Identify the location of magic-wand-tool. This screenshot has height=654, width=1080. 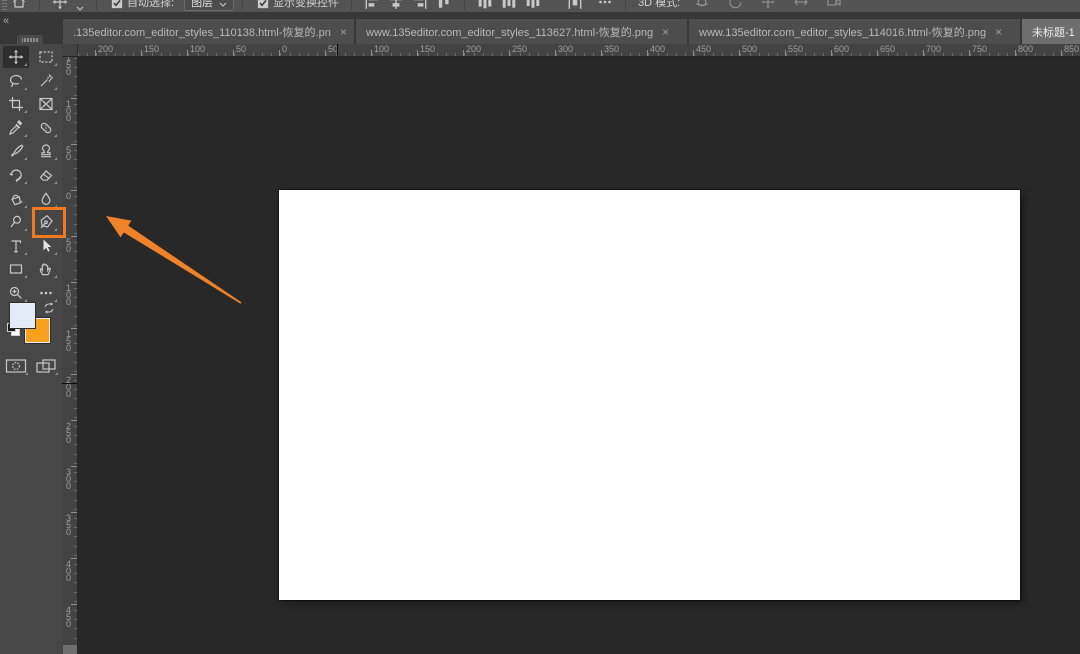
(46, 81).